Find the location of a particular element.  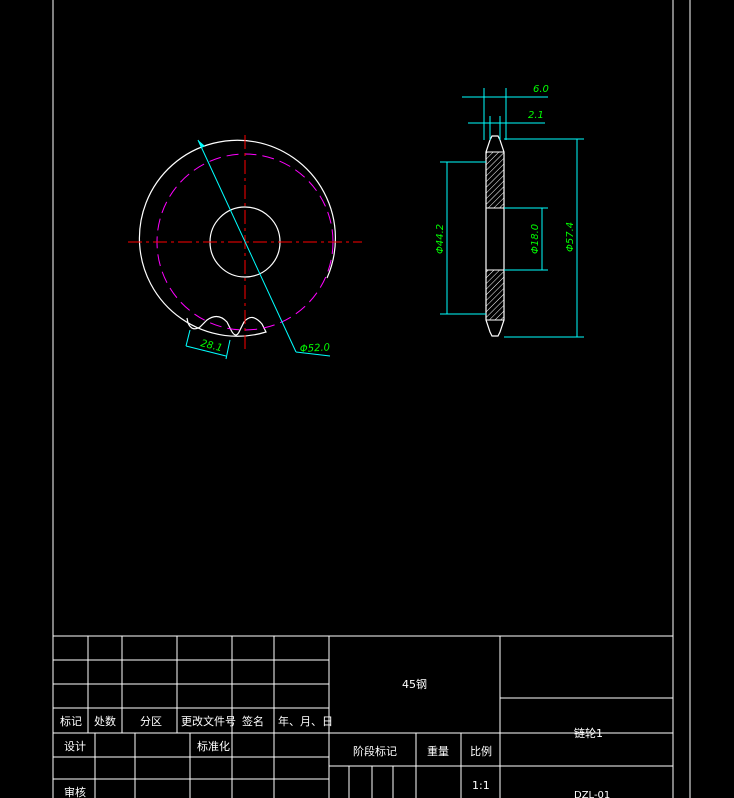

col-zone-label: 分区 is located at coordinates (151, 721).